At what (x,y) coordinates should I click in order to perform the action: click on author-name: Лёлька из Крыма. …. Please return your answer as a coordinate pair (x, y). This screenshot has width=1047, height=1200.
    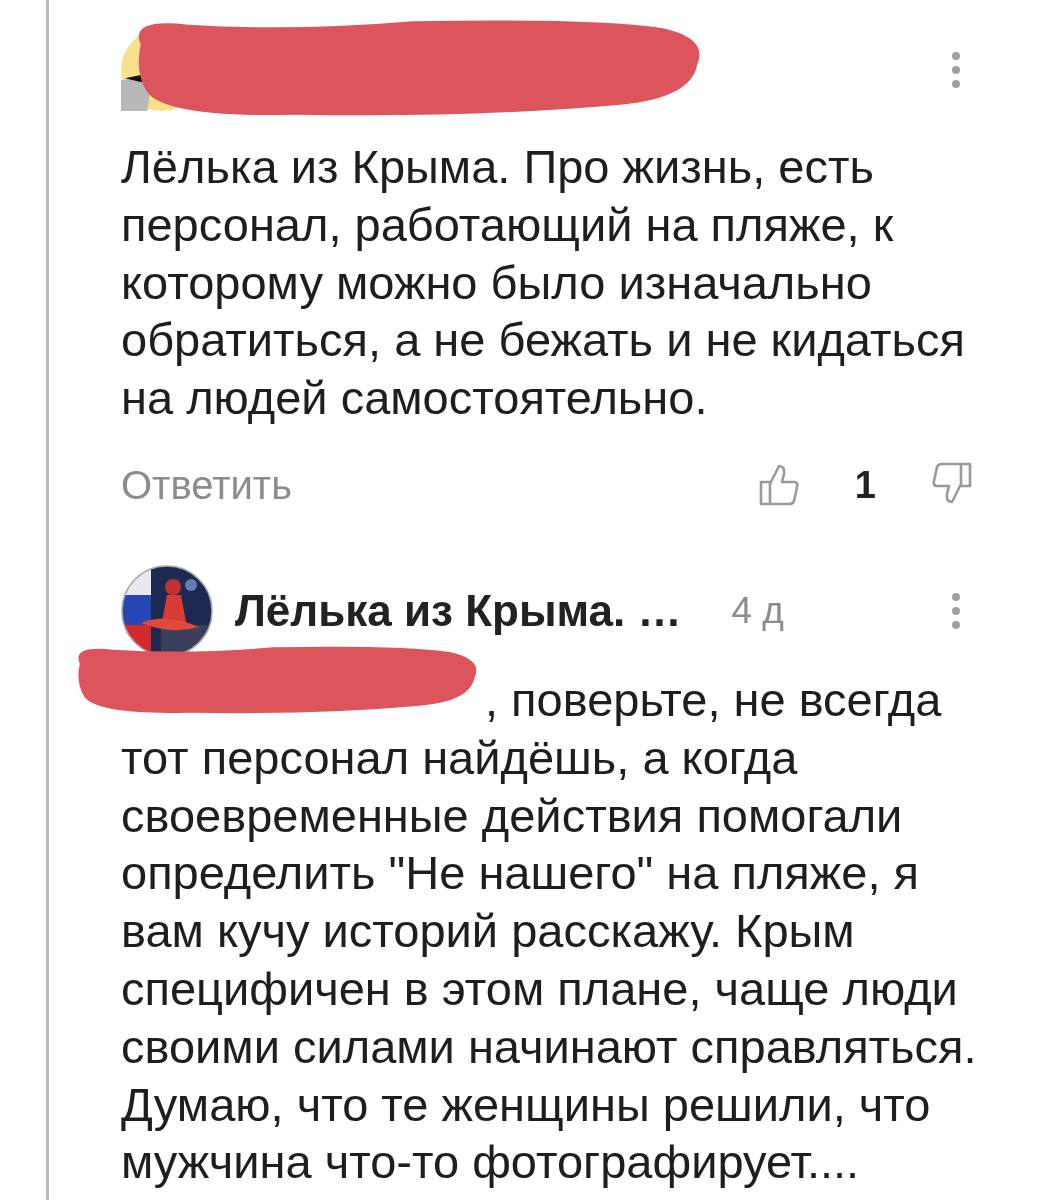
    Looking at the image, I should click on (458, 611).